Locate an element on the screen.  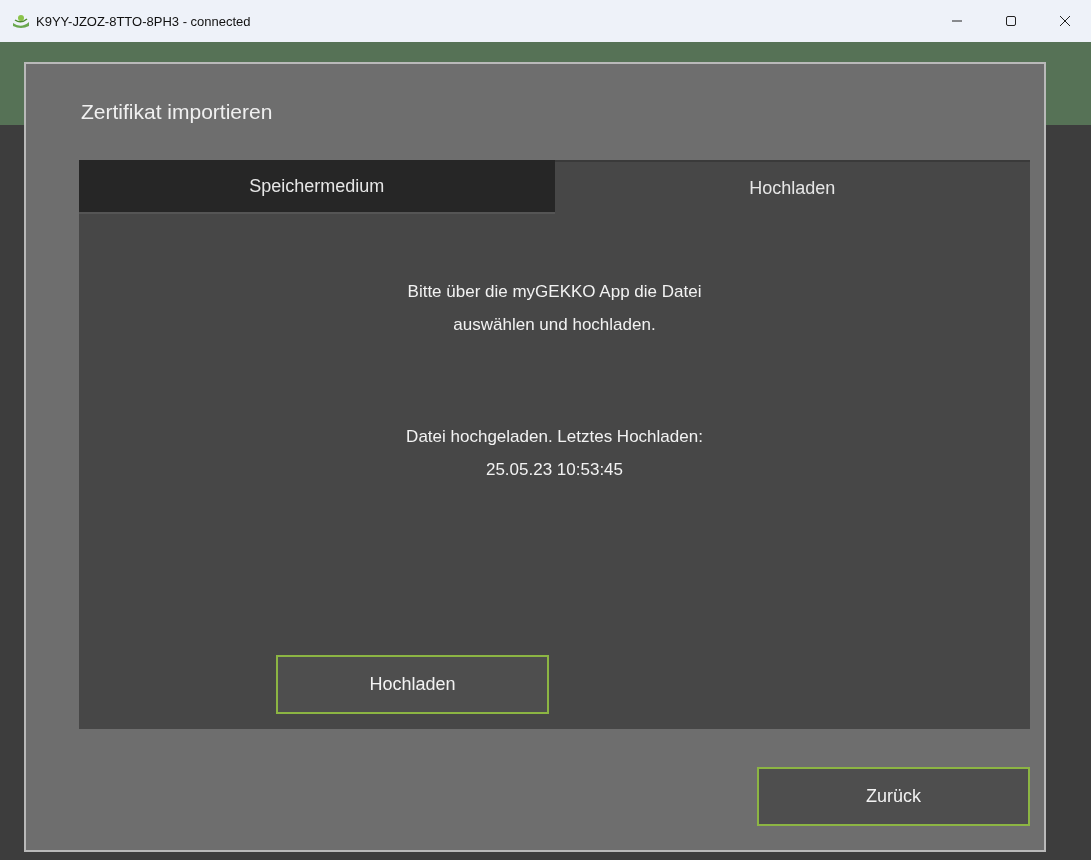
window-title: K9YY-JZOZ-8TTO-8PH3 - connected is located at coordinates (144, 21).